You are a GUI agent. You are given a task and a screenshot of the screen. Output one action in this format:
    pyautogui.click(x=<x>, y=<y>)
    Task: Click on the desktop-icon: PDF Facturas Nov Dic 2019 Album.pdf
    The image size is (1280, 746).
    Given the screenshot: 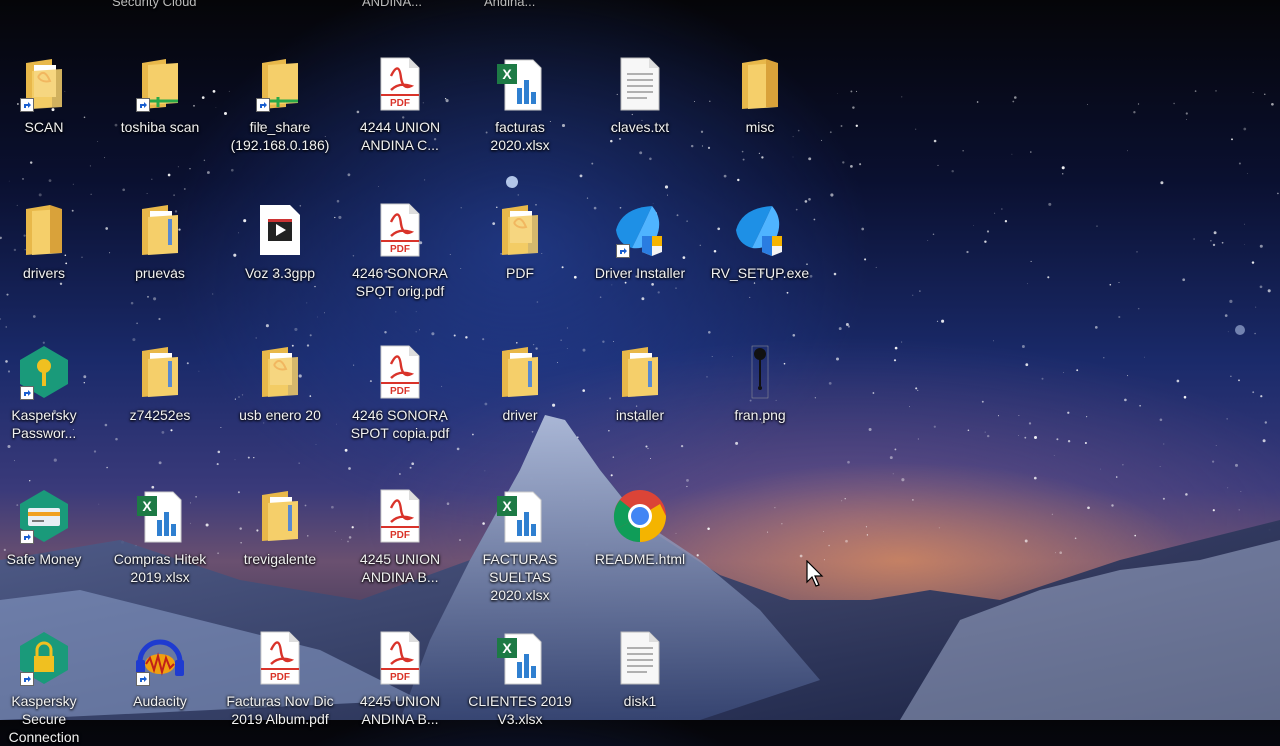 What is the action you would take?
    pyautogui.click(x=280, y=677)
    